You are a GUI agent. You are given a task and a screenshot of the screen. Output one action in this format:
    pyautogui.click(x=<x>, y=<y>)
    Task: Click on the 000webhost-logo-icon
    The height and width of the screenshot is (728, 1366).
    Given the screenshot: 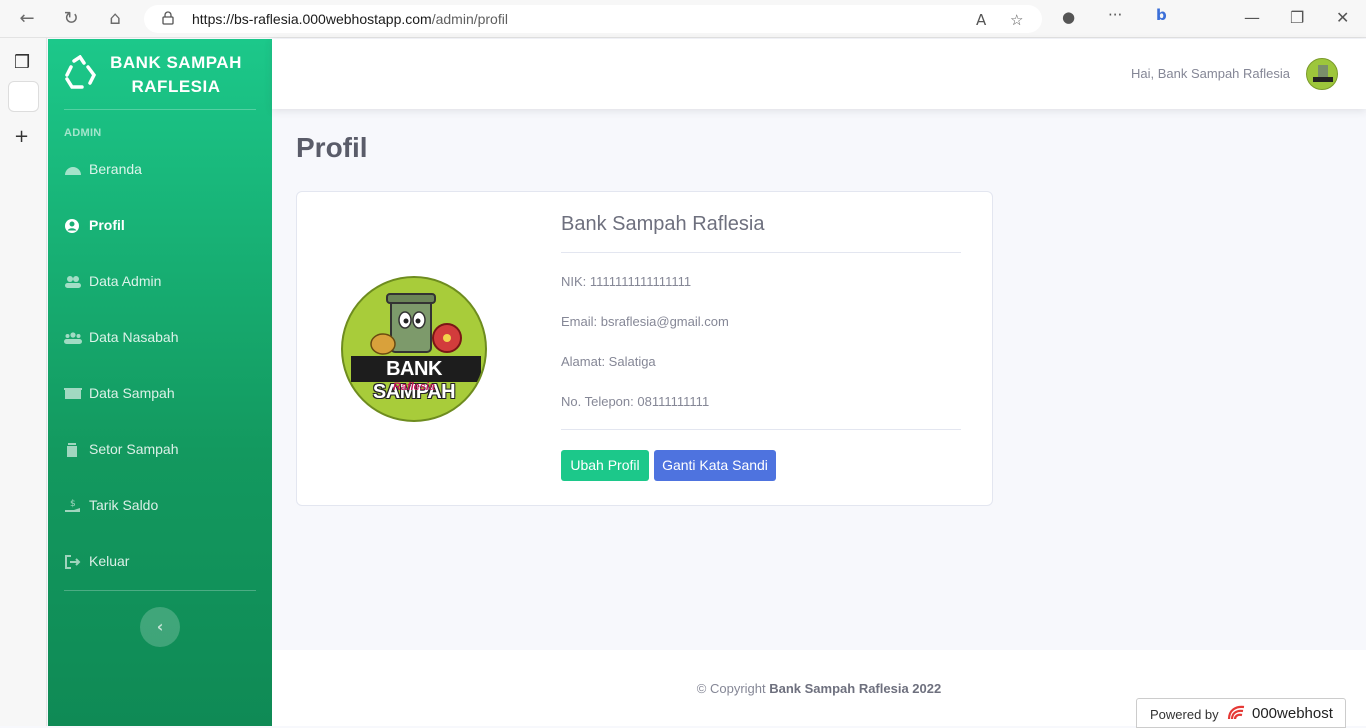 What is the action you would take?
    pyautogui.click(x=1236, y=712)
    